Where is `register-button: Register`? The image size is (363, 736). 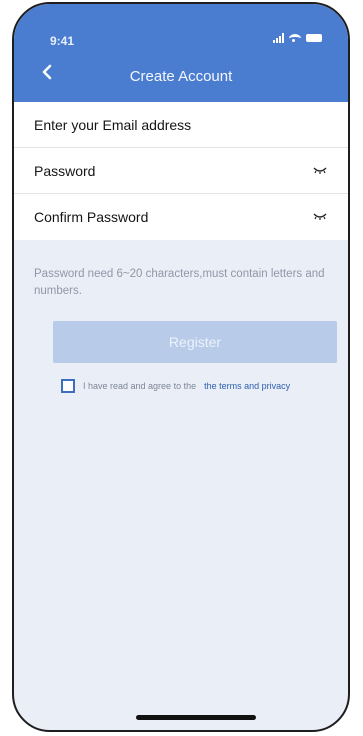
register-button: Register is located at coordinates (195, 342).